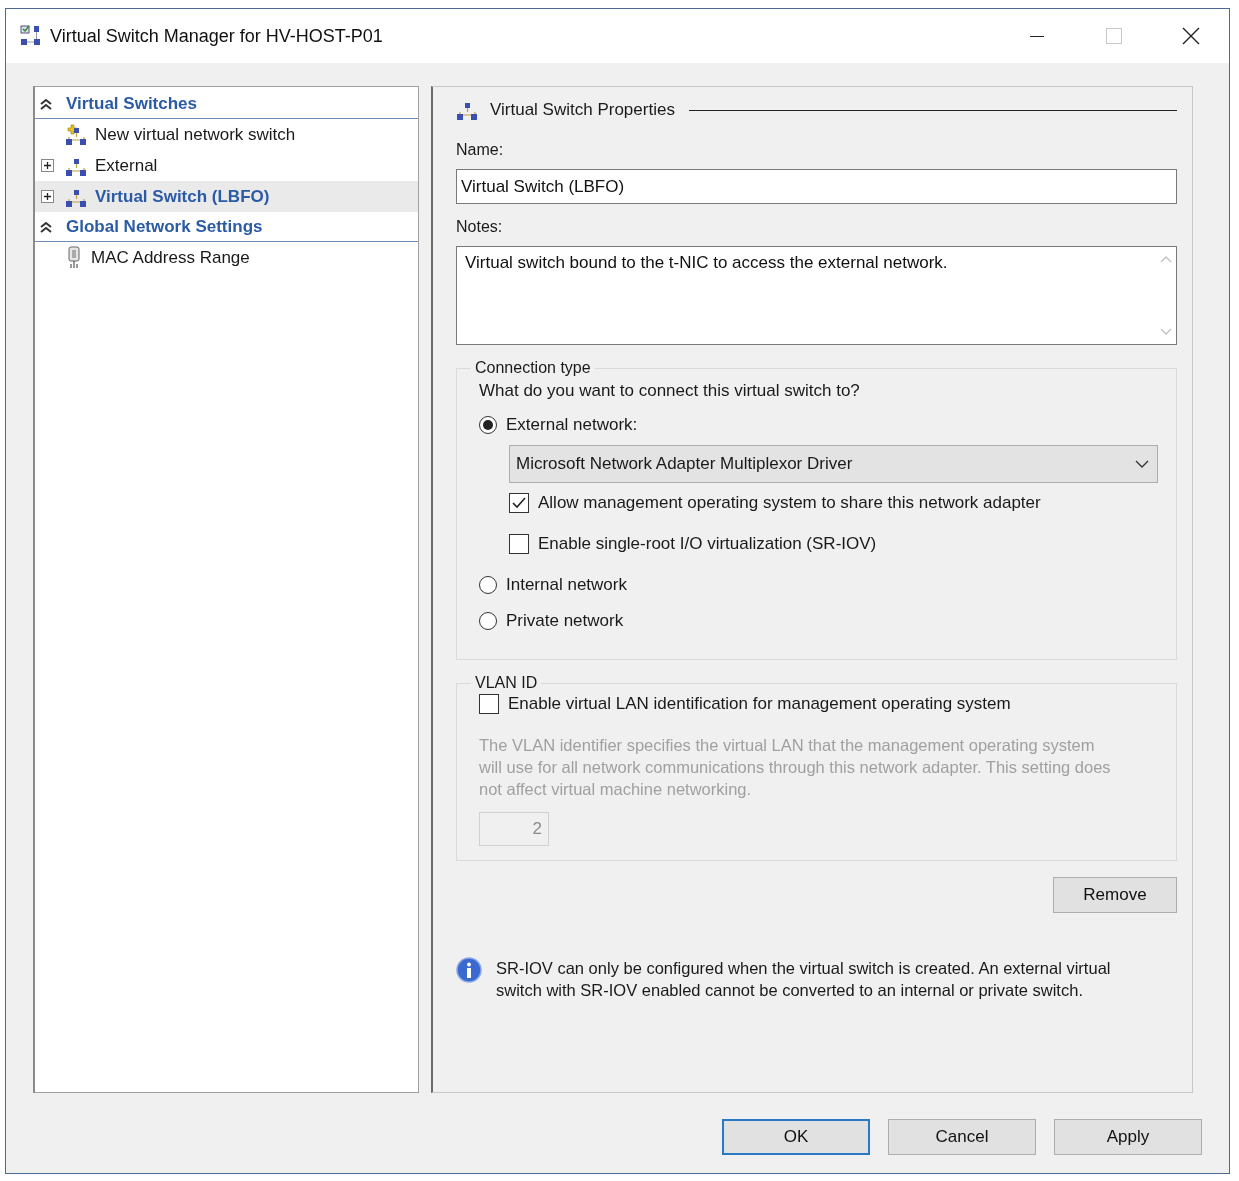 Image resolution: width=1239 pixels, height=1181 pixels. Describe the element at coordinates (707, 544) in the screenshot. I see `checkbox-label: Enable single-root I/O virtualization (SR-IOV)` at that location.